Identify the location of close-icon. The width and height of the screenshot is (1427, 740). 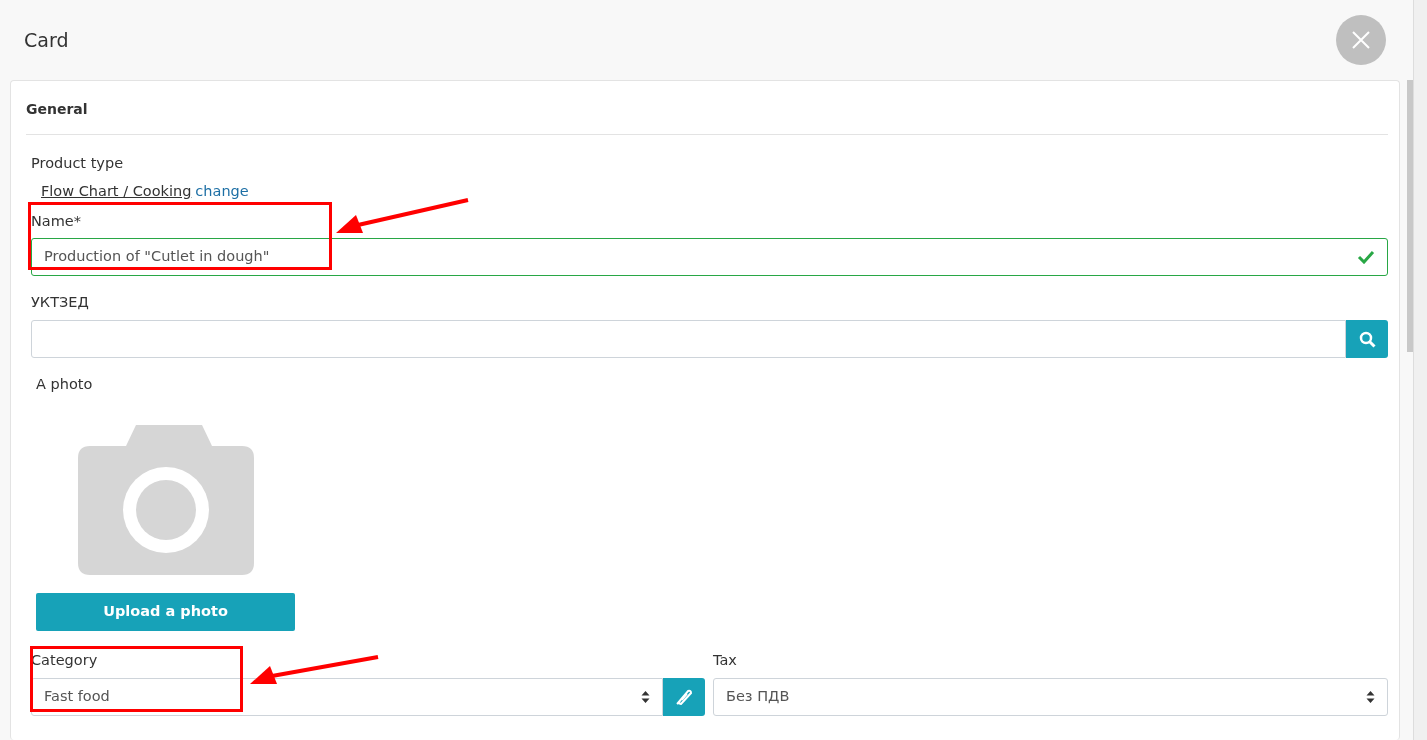
(1361, 40).